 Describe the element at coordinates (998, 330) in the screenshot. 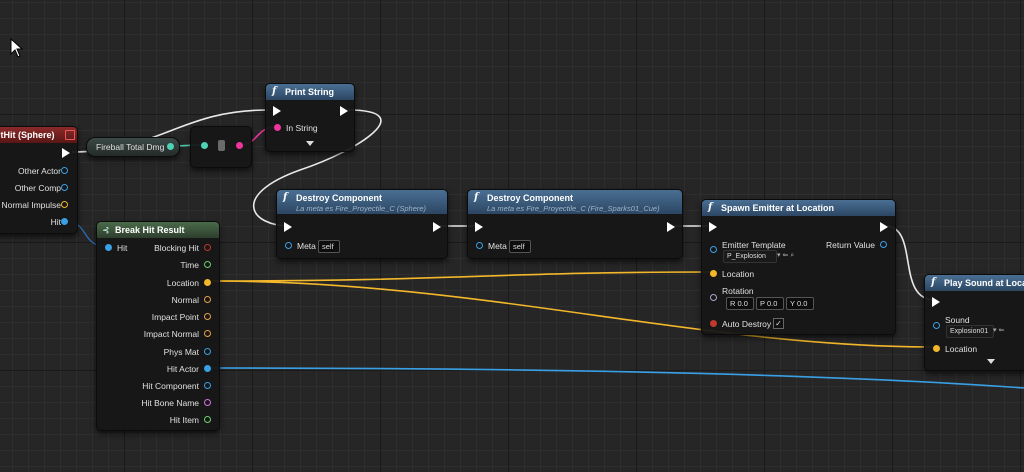

I see `dropdown-arrow-icon: ▾ ⇐` at that location.